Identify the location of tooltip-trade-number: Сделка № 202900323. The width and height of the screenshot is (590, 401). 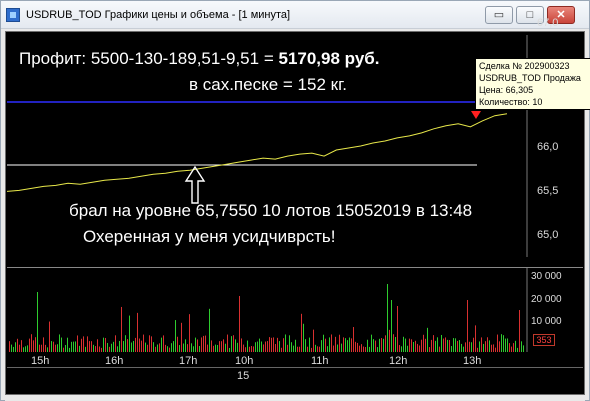
(524, 66).